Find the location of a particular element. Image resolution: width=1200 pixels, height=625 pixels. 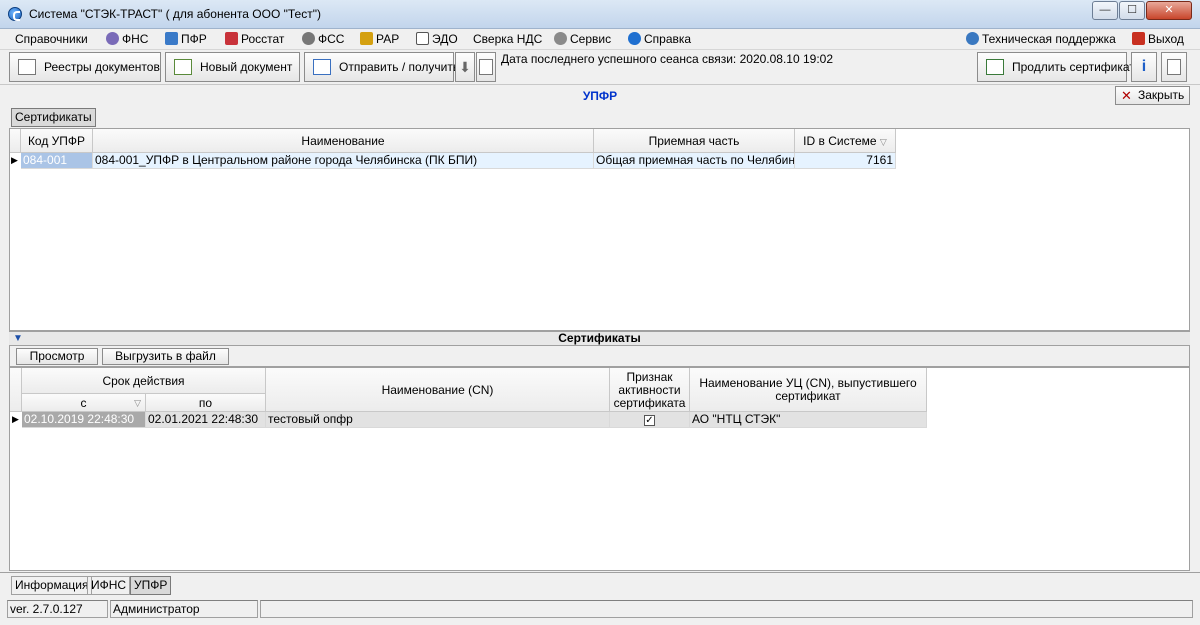

globe-icon is located at coordinates (972, 38).